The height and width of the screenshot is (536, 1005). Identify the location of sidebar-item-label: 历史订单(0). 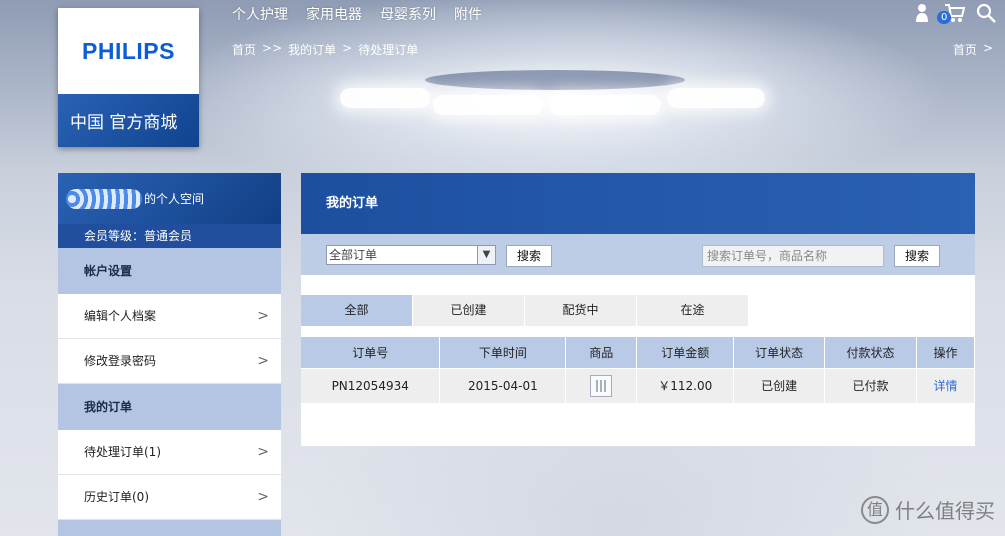
(116, 497).